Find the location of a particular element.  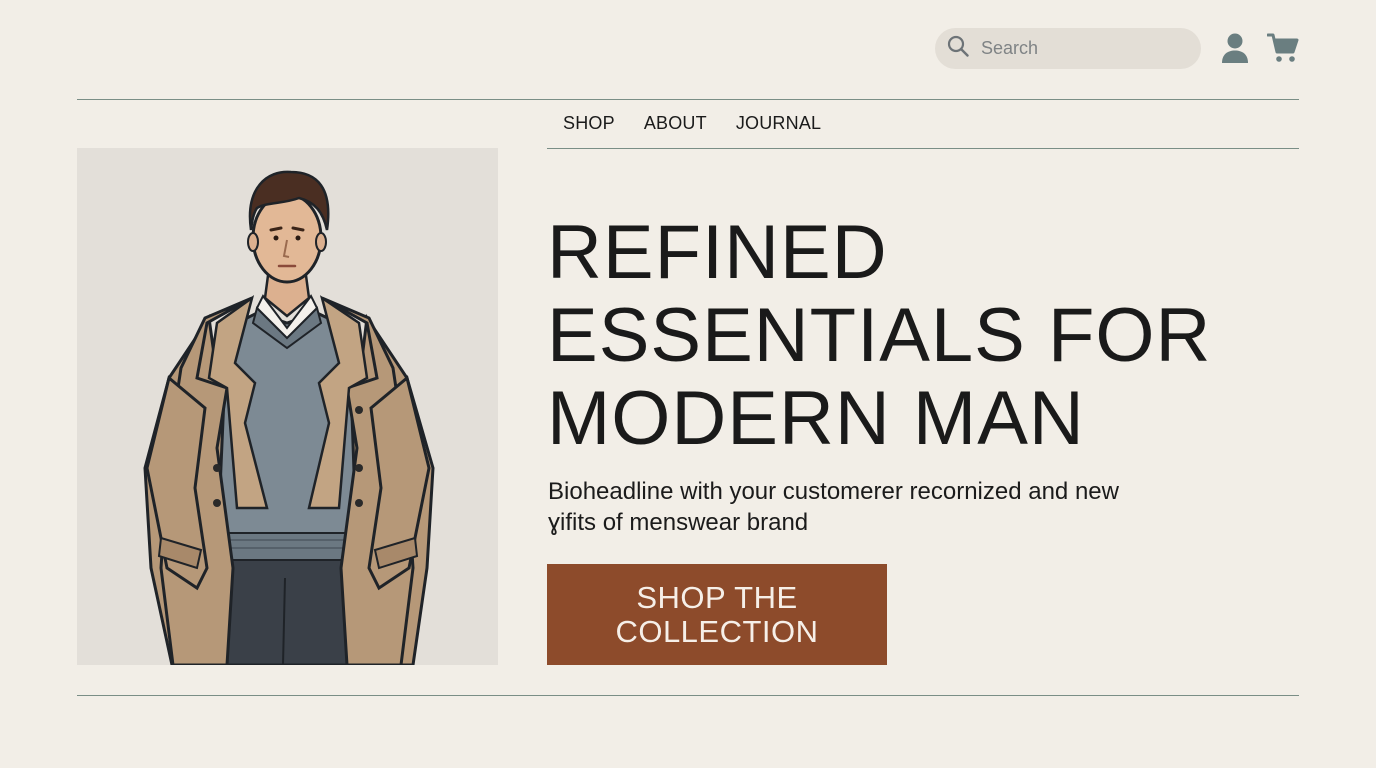

search-input is located at coordinates (1081, 48).